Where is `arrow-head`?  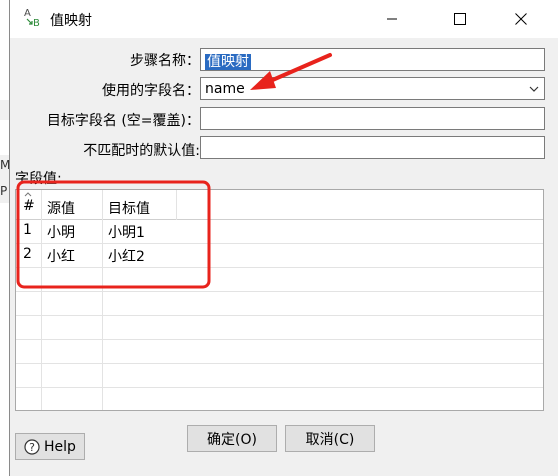 arrow-head is located at coordinates (263, 80).